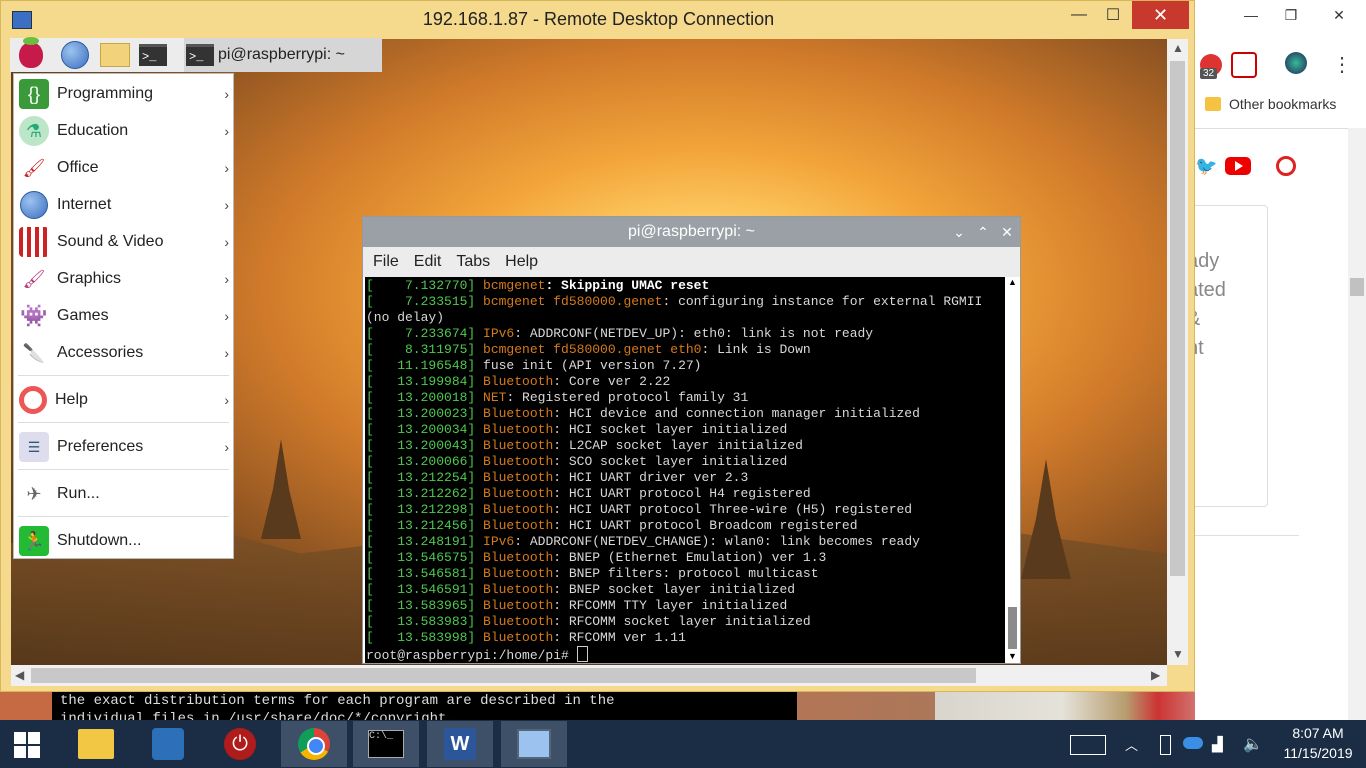 This screenshot has height=768, width=1366. What do you see at coordinates (1339, 15) in the screenshot?
I see `chrome-close-button: ✕` at bounding box center [1339, 15].